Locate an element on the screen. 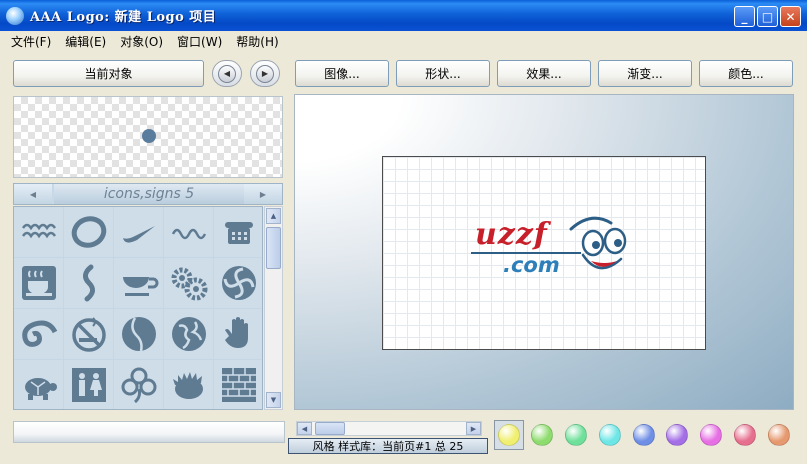  preview-dot is located at coordinates (149, 136).